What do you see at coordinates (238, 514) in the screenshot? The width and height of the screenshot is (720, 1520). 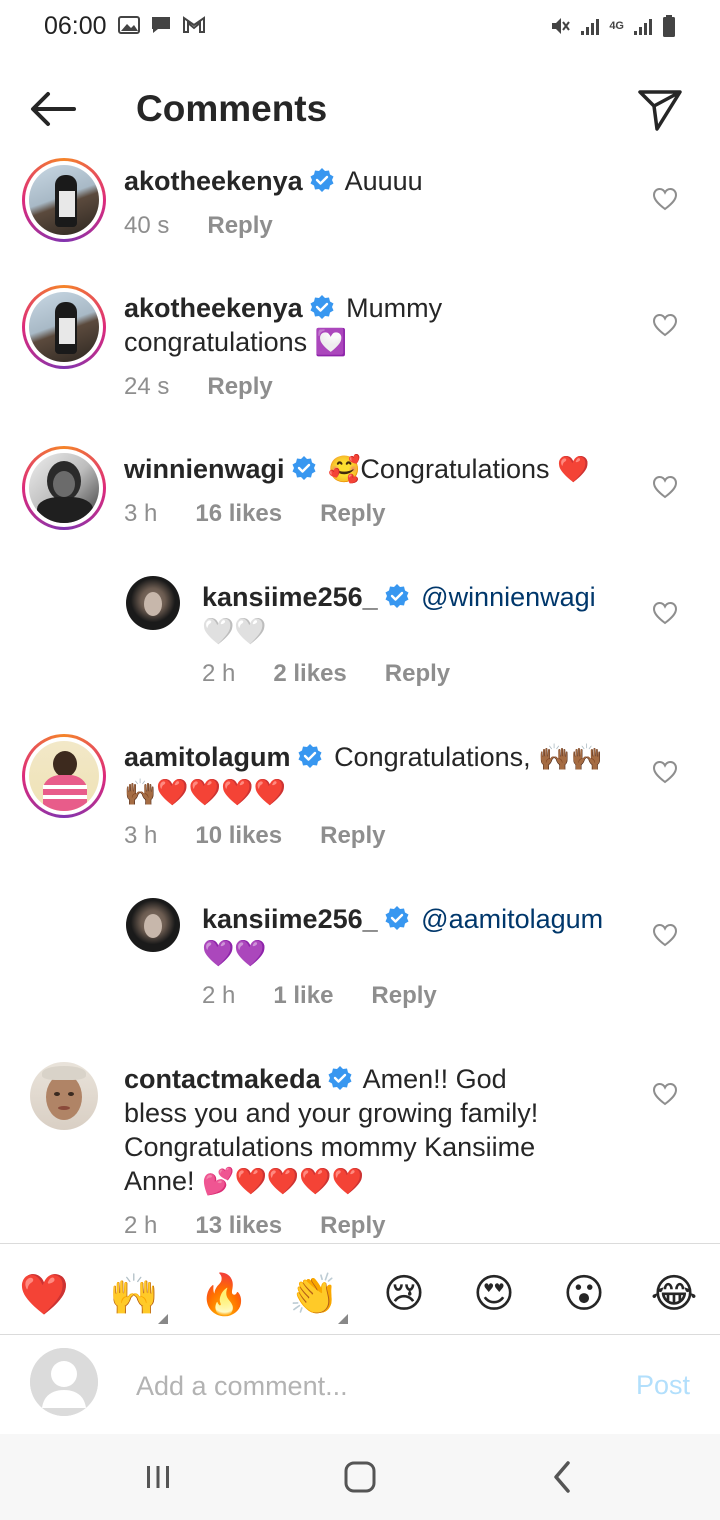 I see `likes-count: 16 likes` at bounding box center [238, 514].